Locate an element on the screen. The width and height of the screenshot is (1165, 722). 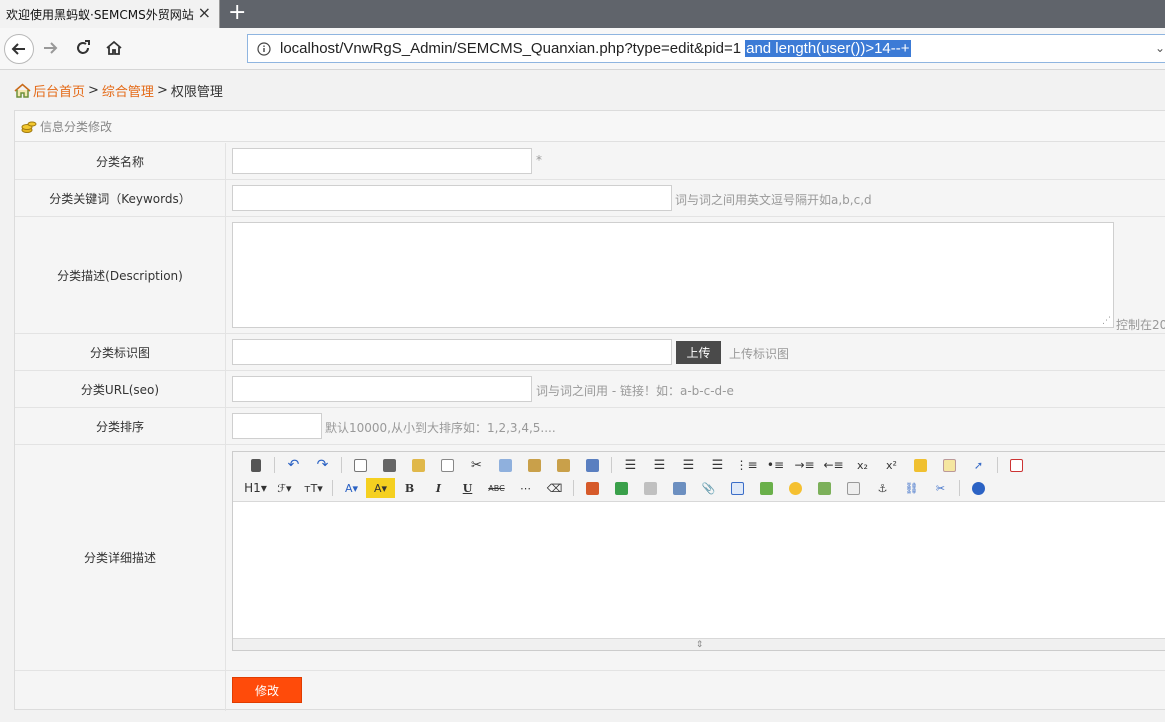
coins-icon is located at coordinates (29, 127).